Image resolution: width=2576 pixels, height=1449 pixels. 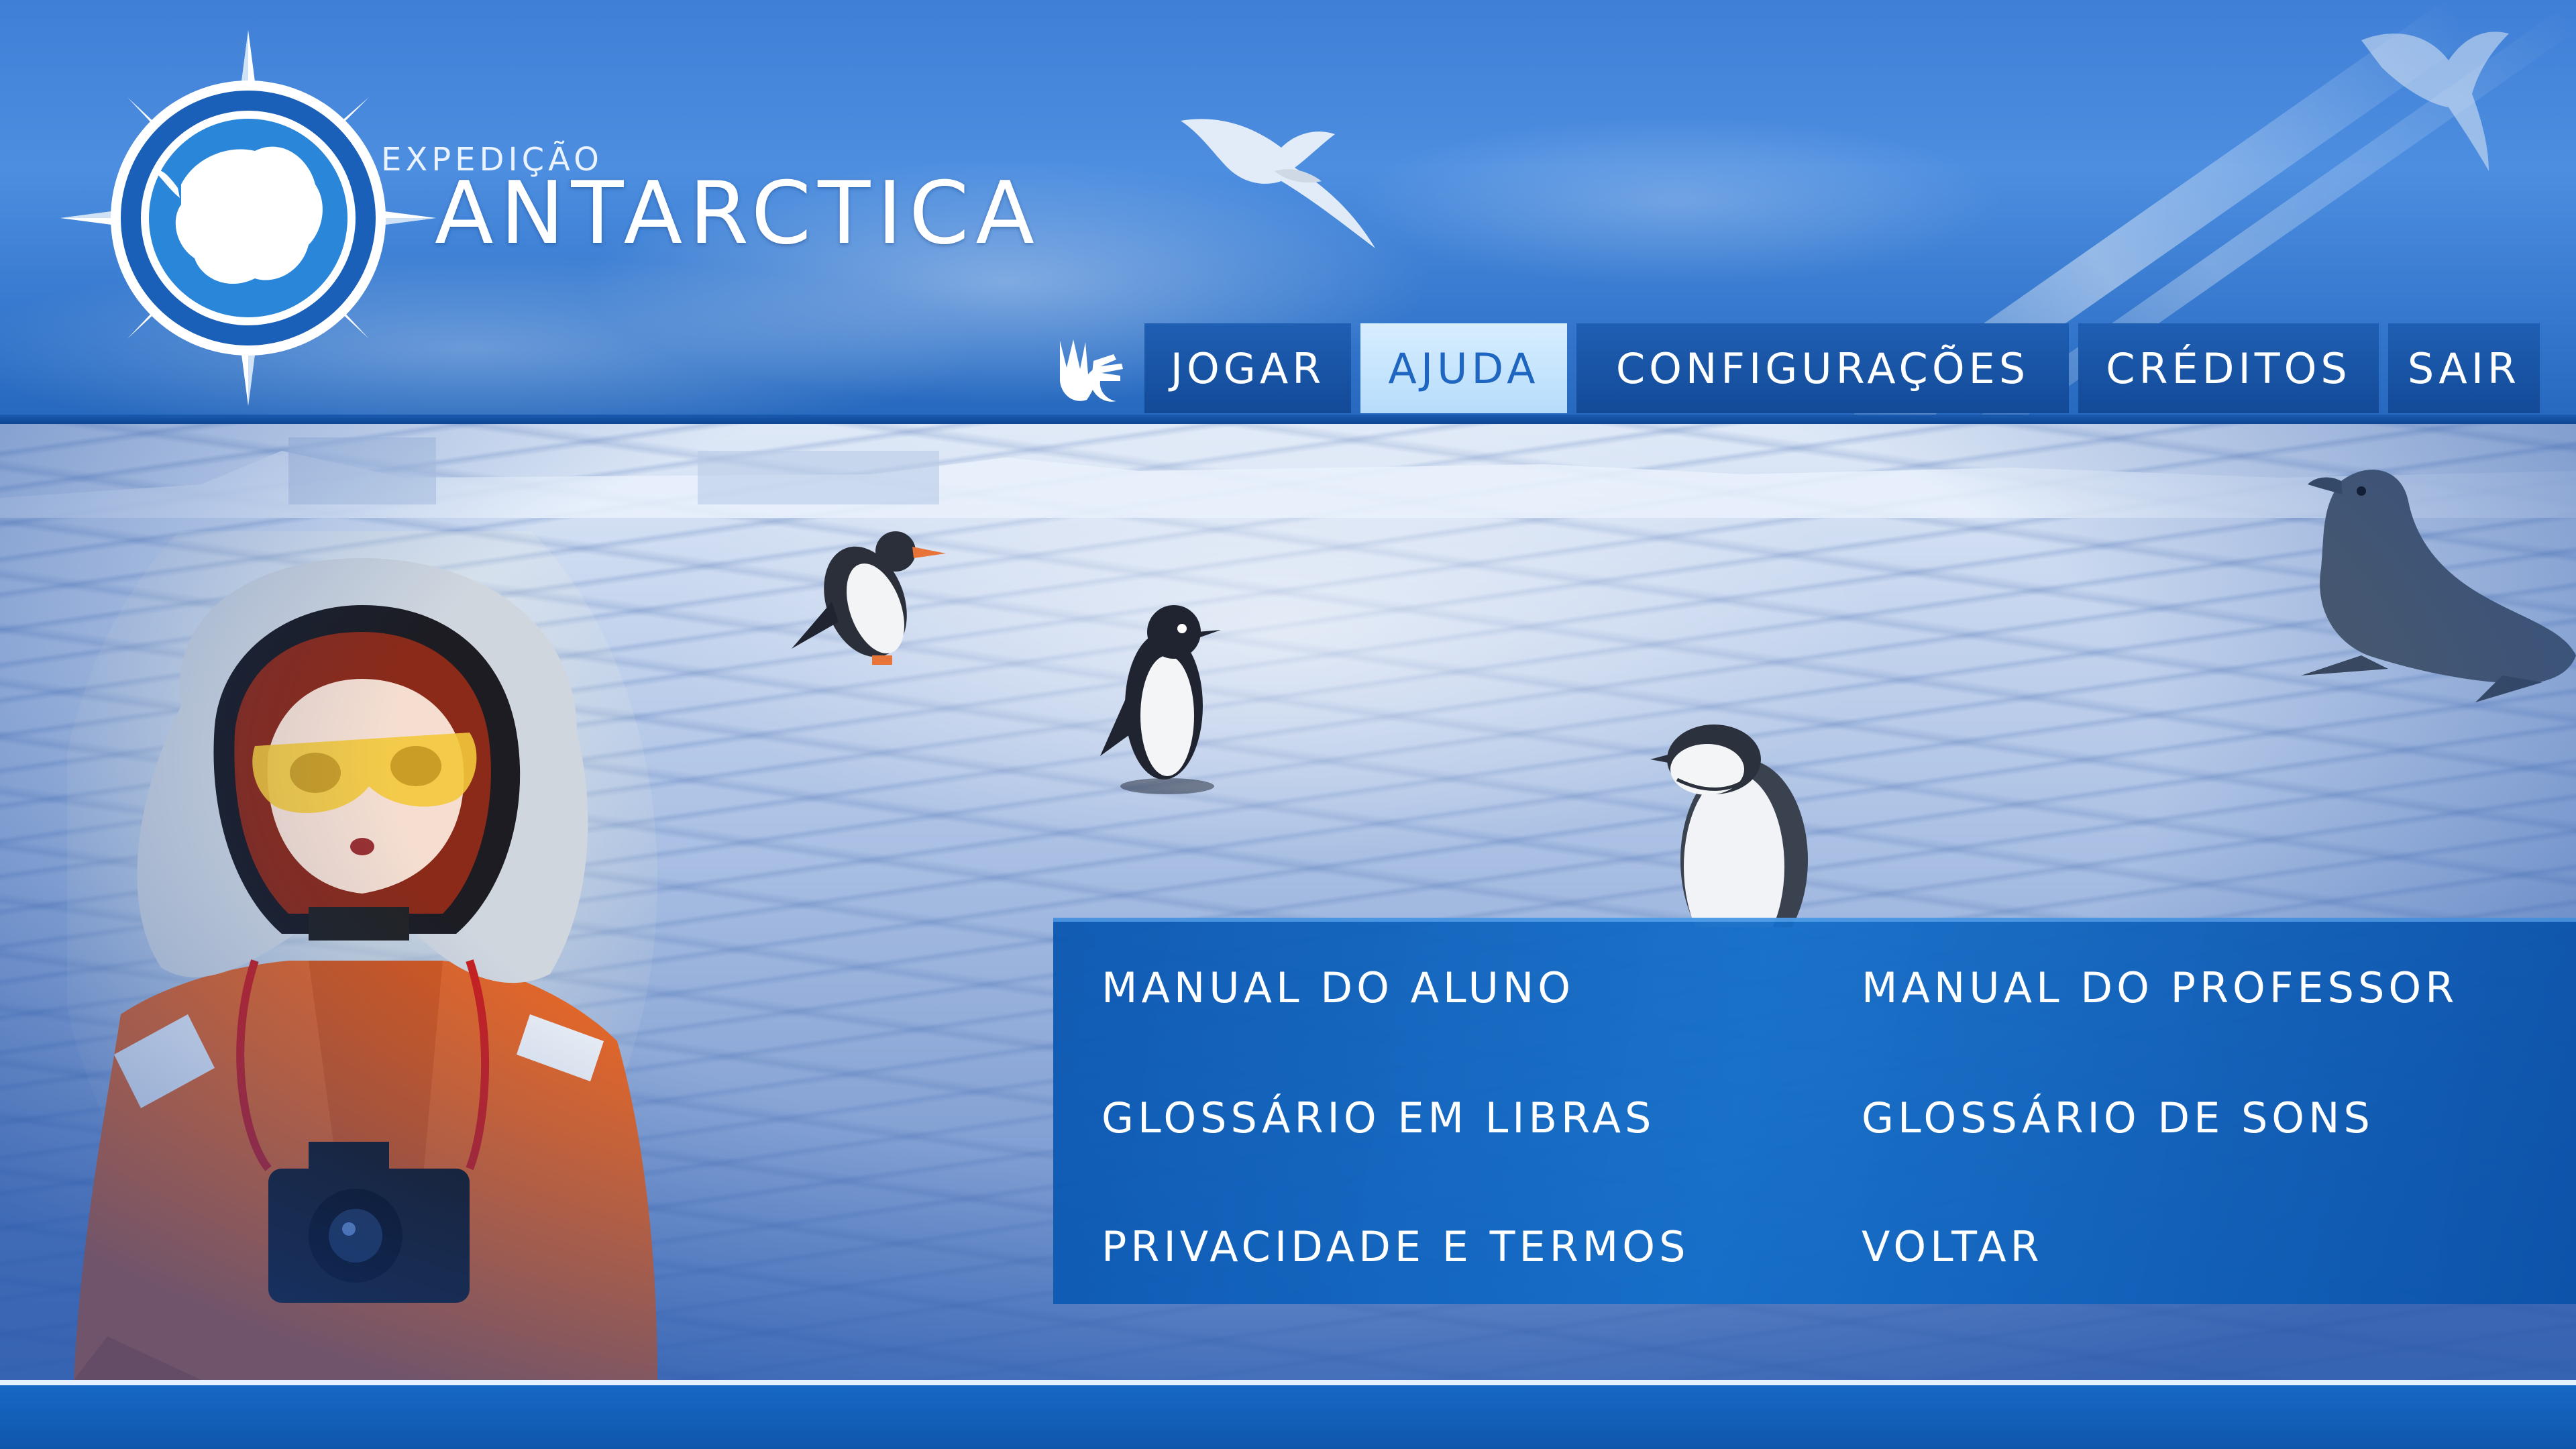 What do you see at coordinates (2464, 368) in the screenshot?
I see `nav-sair-button: SAIR` at bounding box center [2464, 368].